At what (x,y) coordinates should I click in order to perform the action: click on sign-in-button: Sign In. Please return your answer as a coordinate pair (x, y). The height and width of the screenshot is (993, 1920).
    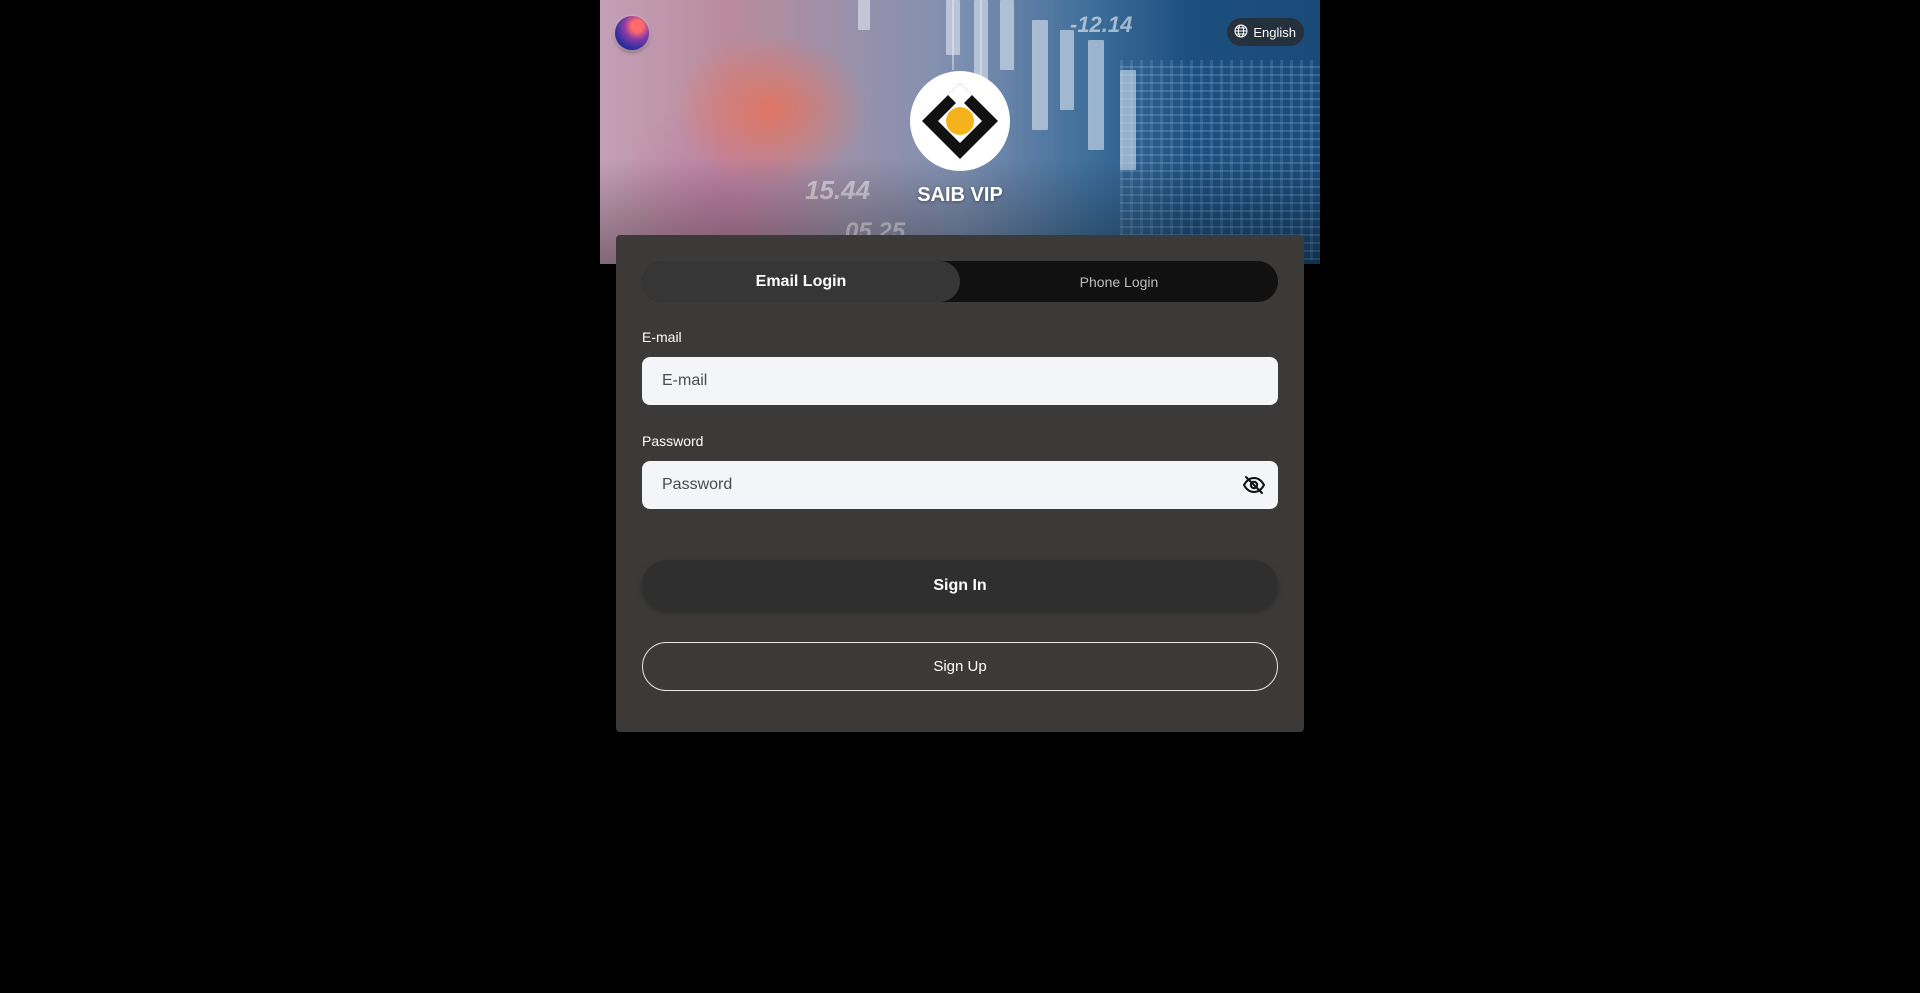
    Looking at the image, I should click on (960, 585).